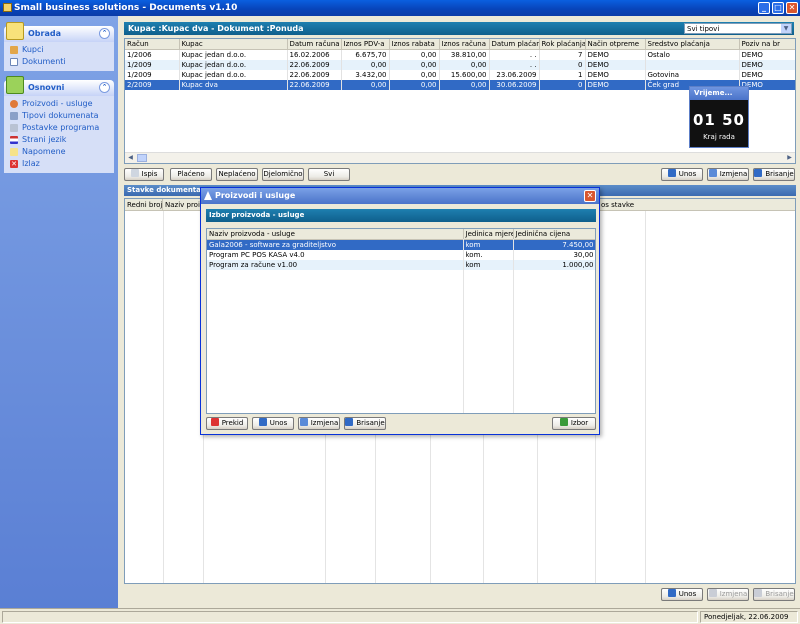 This screenshot has height=624, width=800. I want to click on prekid-button: Prekid, so click(227, 423).